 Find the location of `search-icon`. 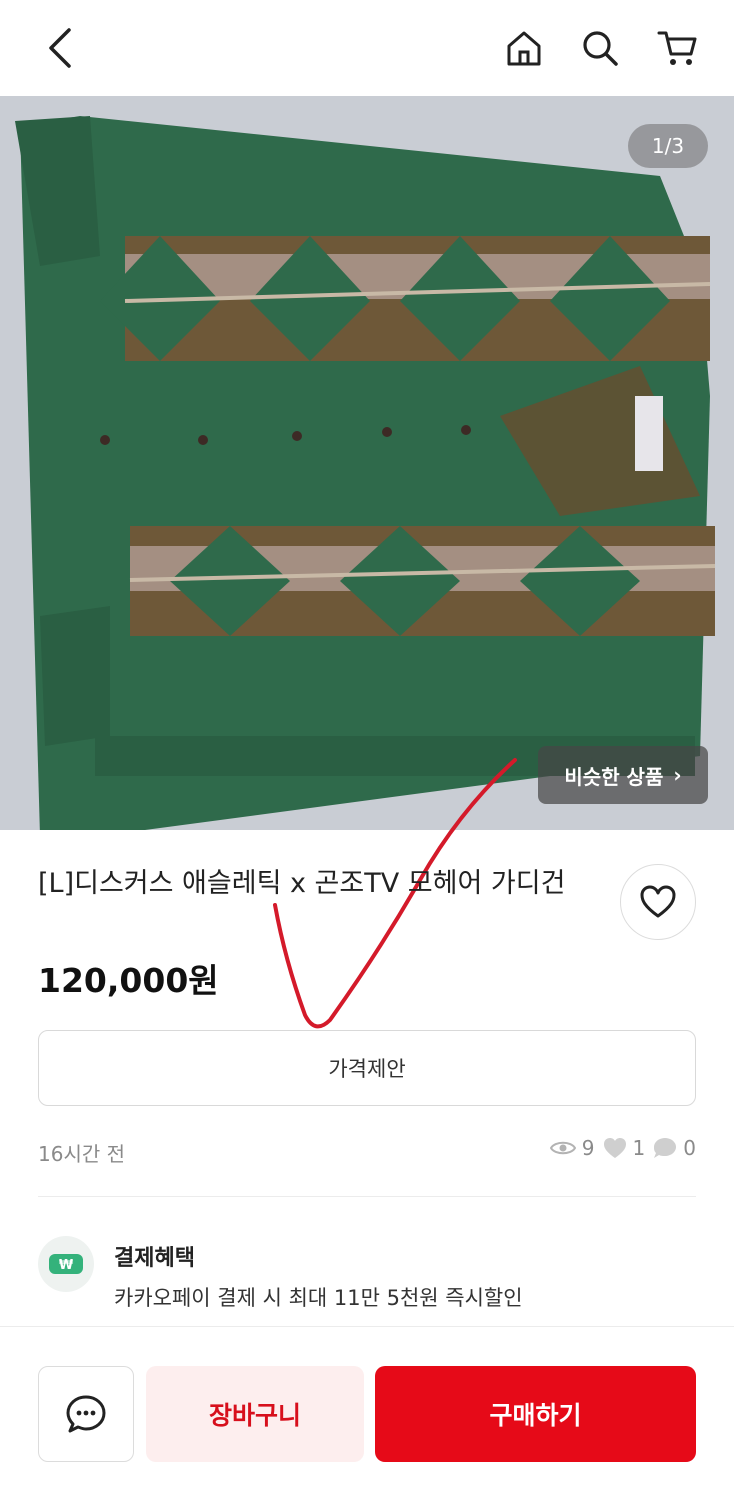

search-icon is located at coordinates (600, 48).